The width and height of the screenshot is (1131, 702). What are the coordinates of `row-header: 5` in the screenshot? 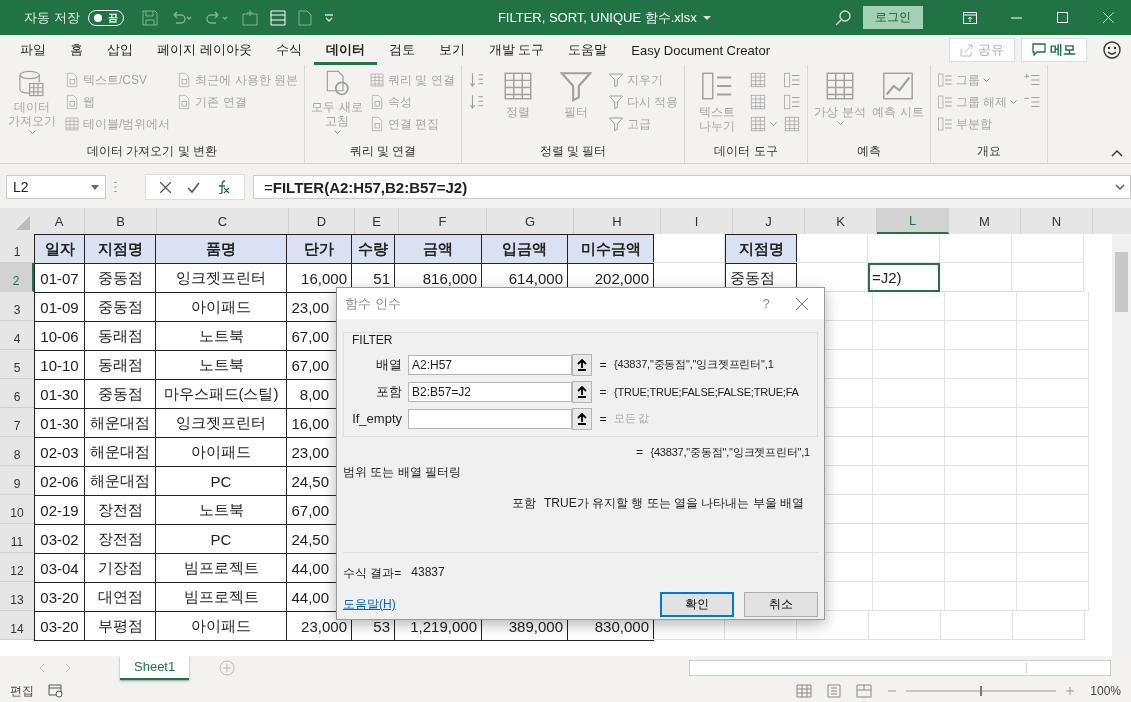 It's located at (17, 364).